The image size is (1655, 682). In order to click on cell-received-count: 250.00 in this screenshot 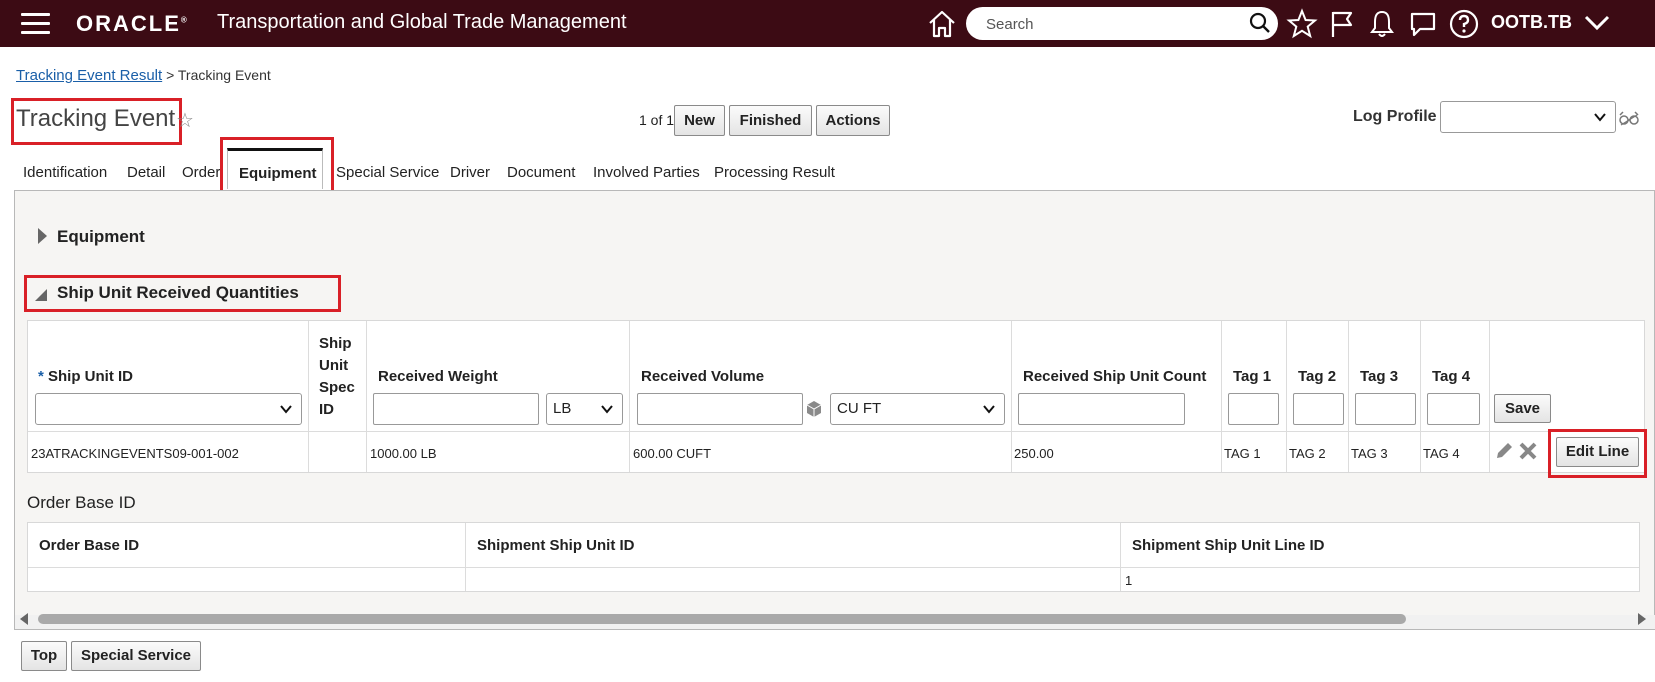, I will do `click(1034, 453)`.